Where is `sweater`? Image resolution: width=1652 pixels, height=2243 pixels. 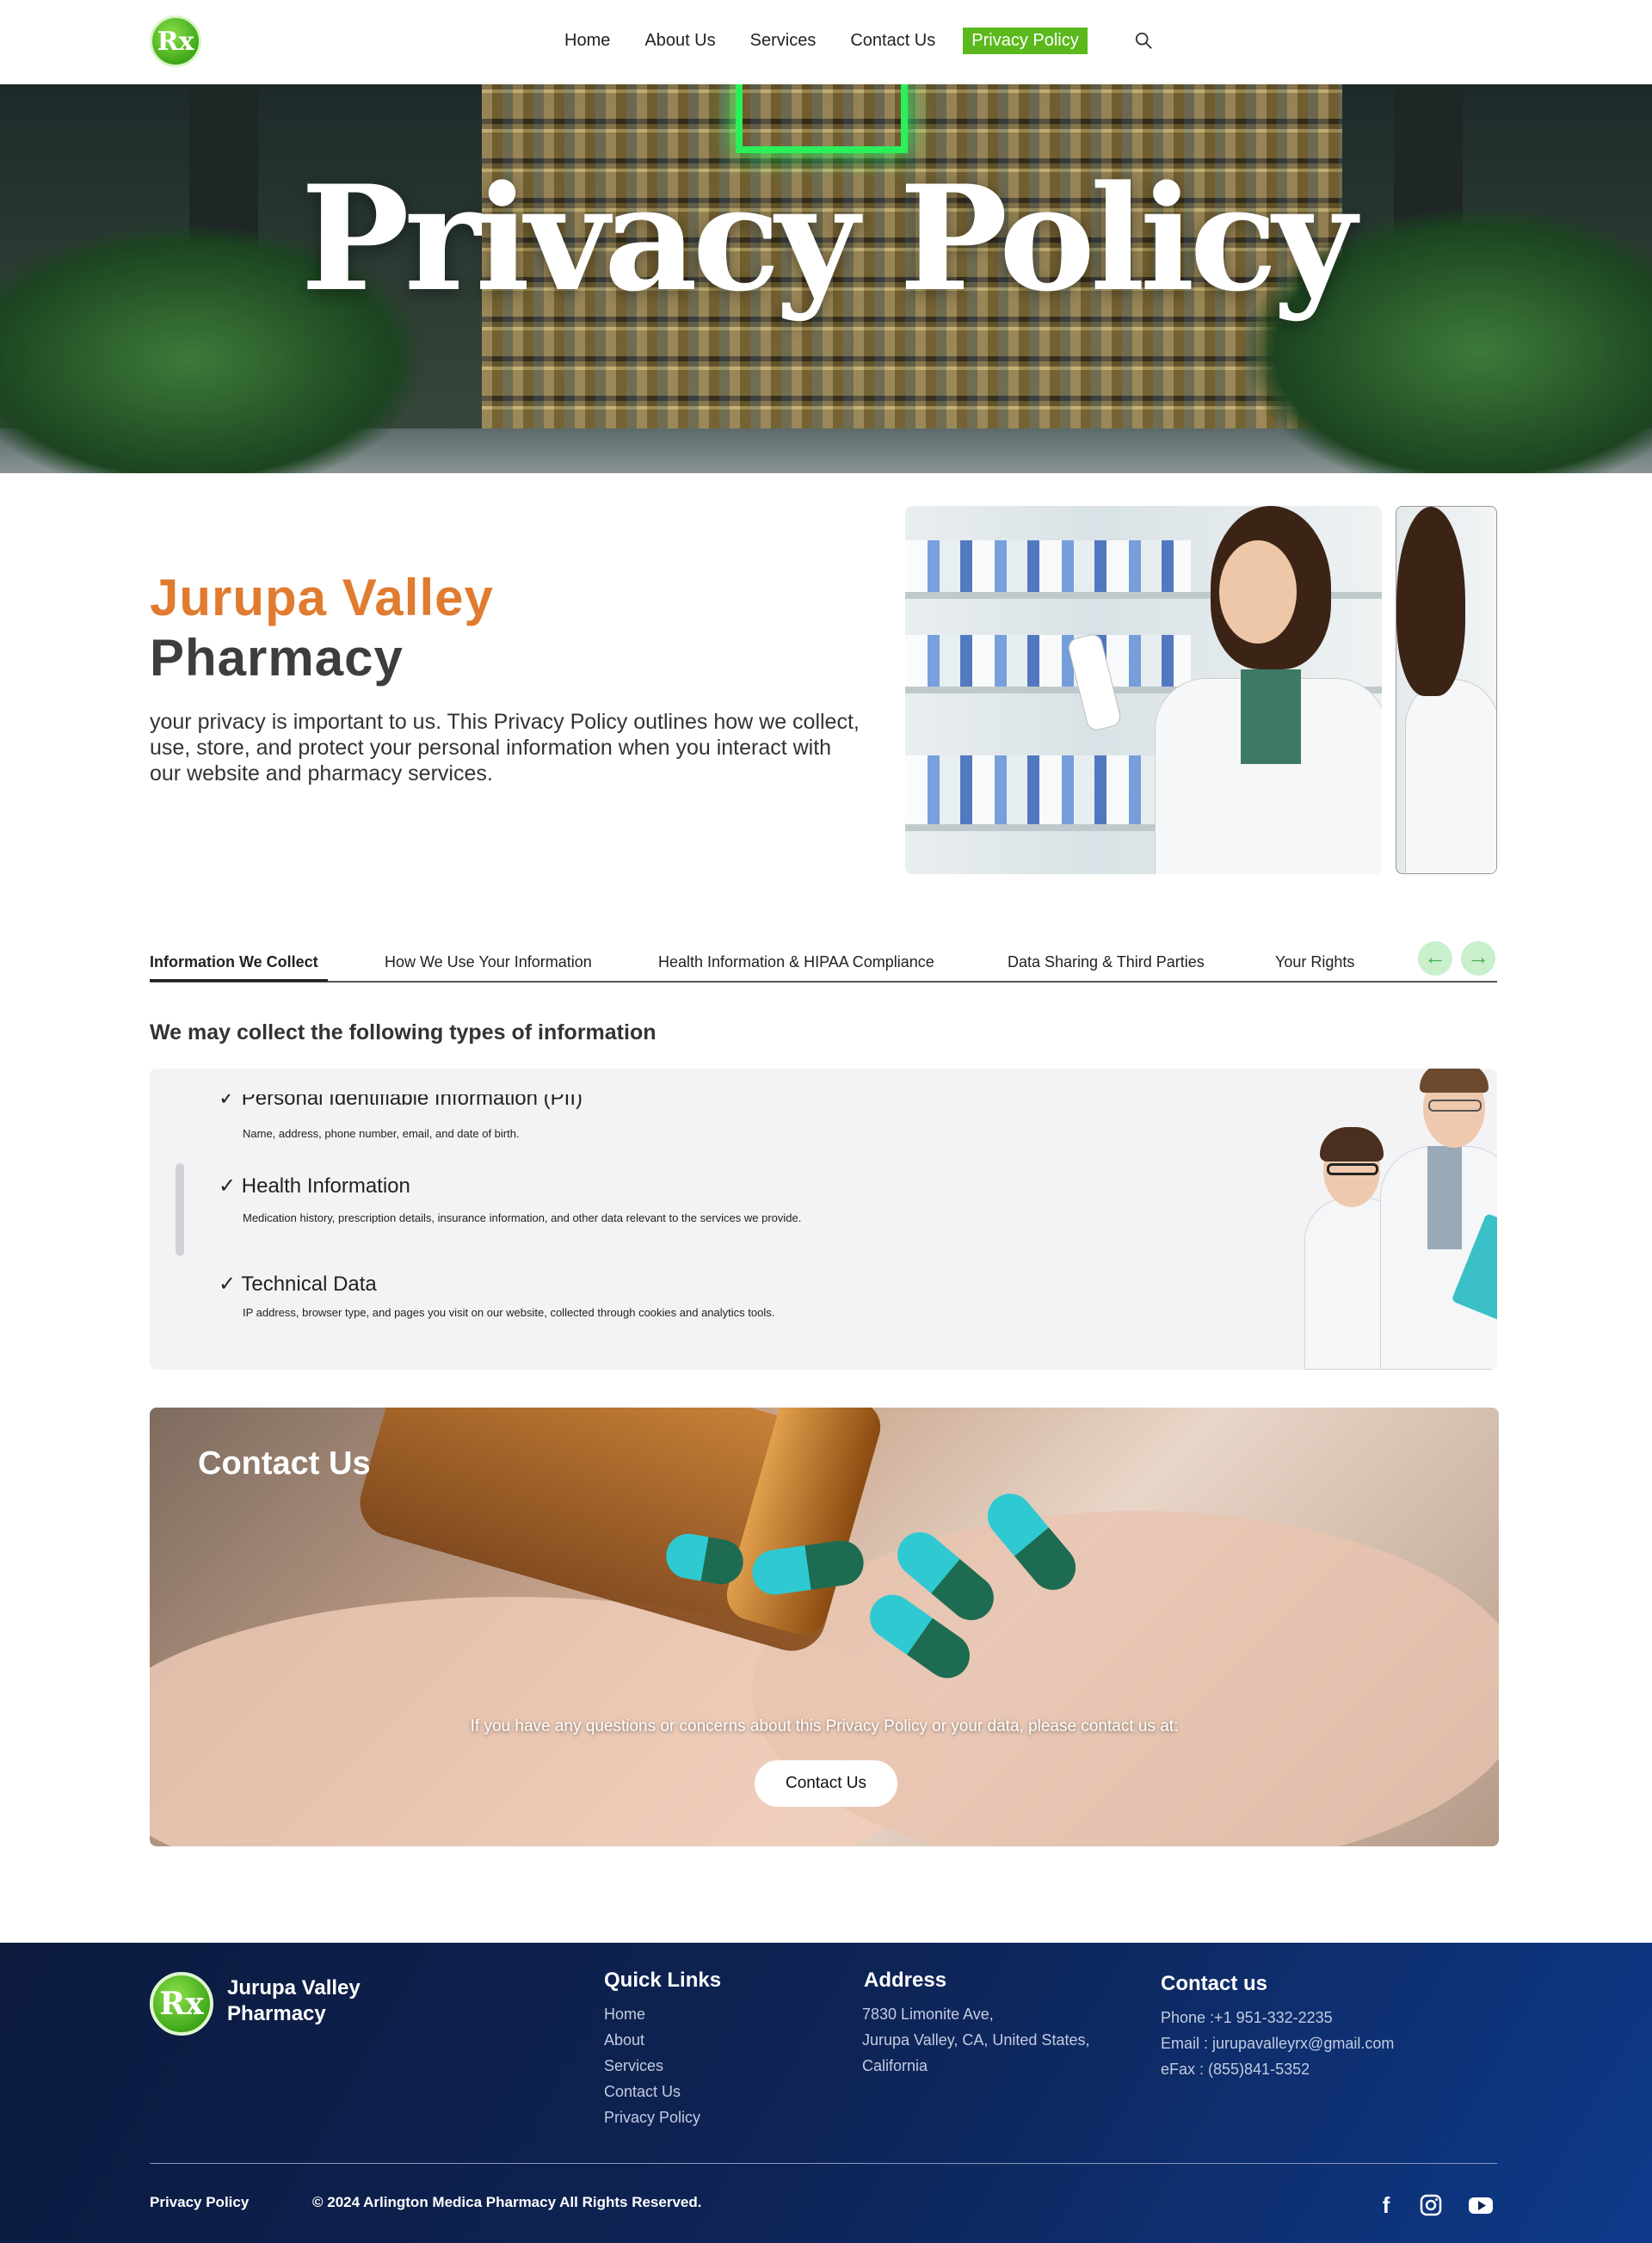
sweater is located at coordinates (1271, 716).